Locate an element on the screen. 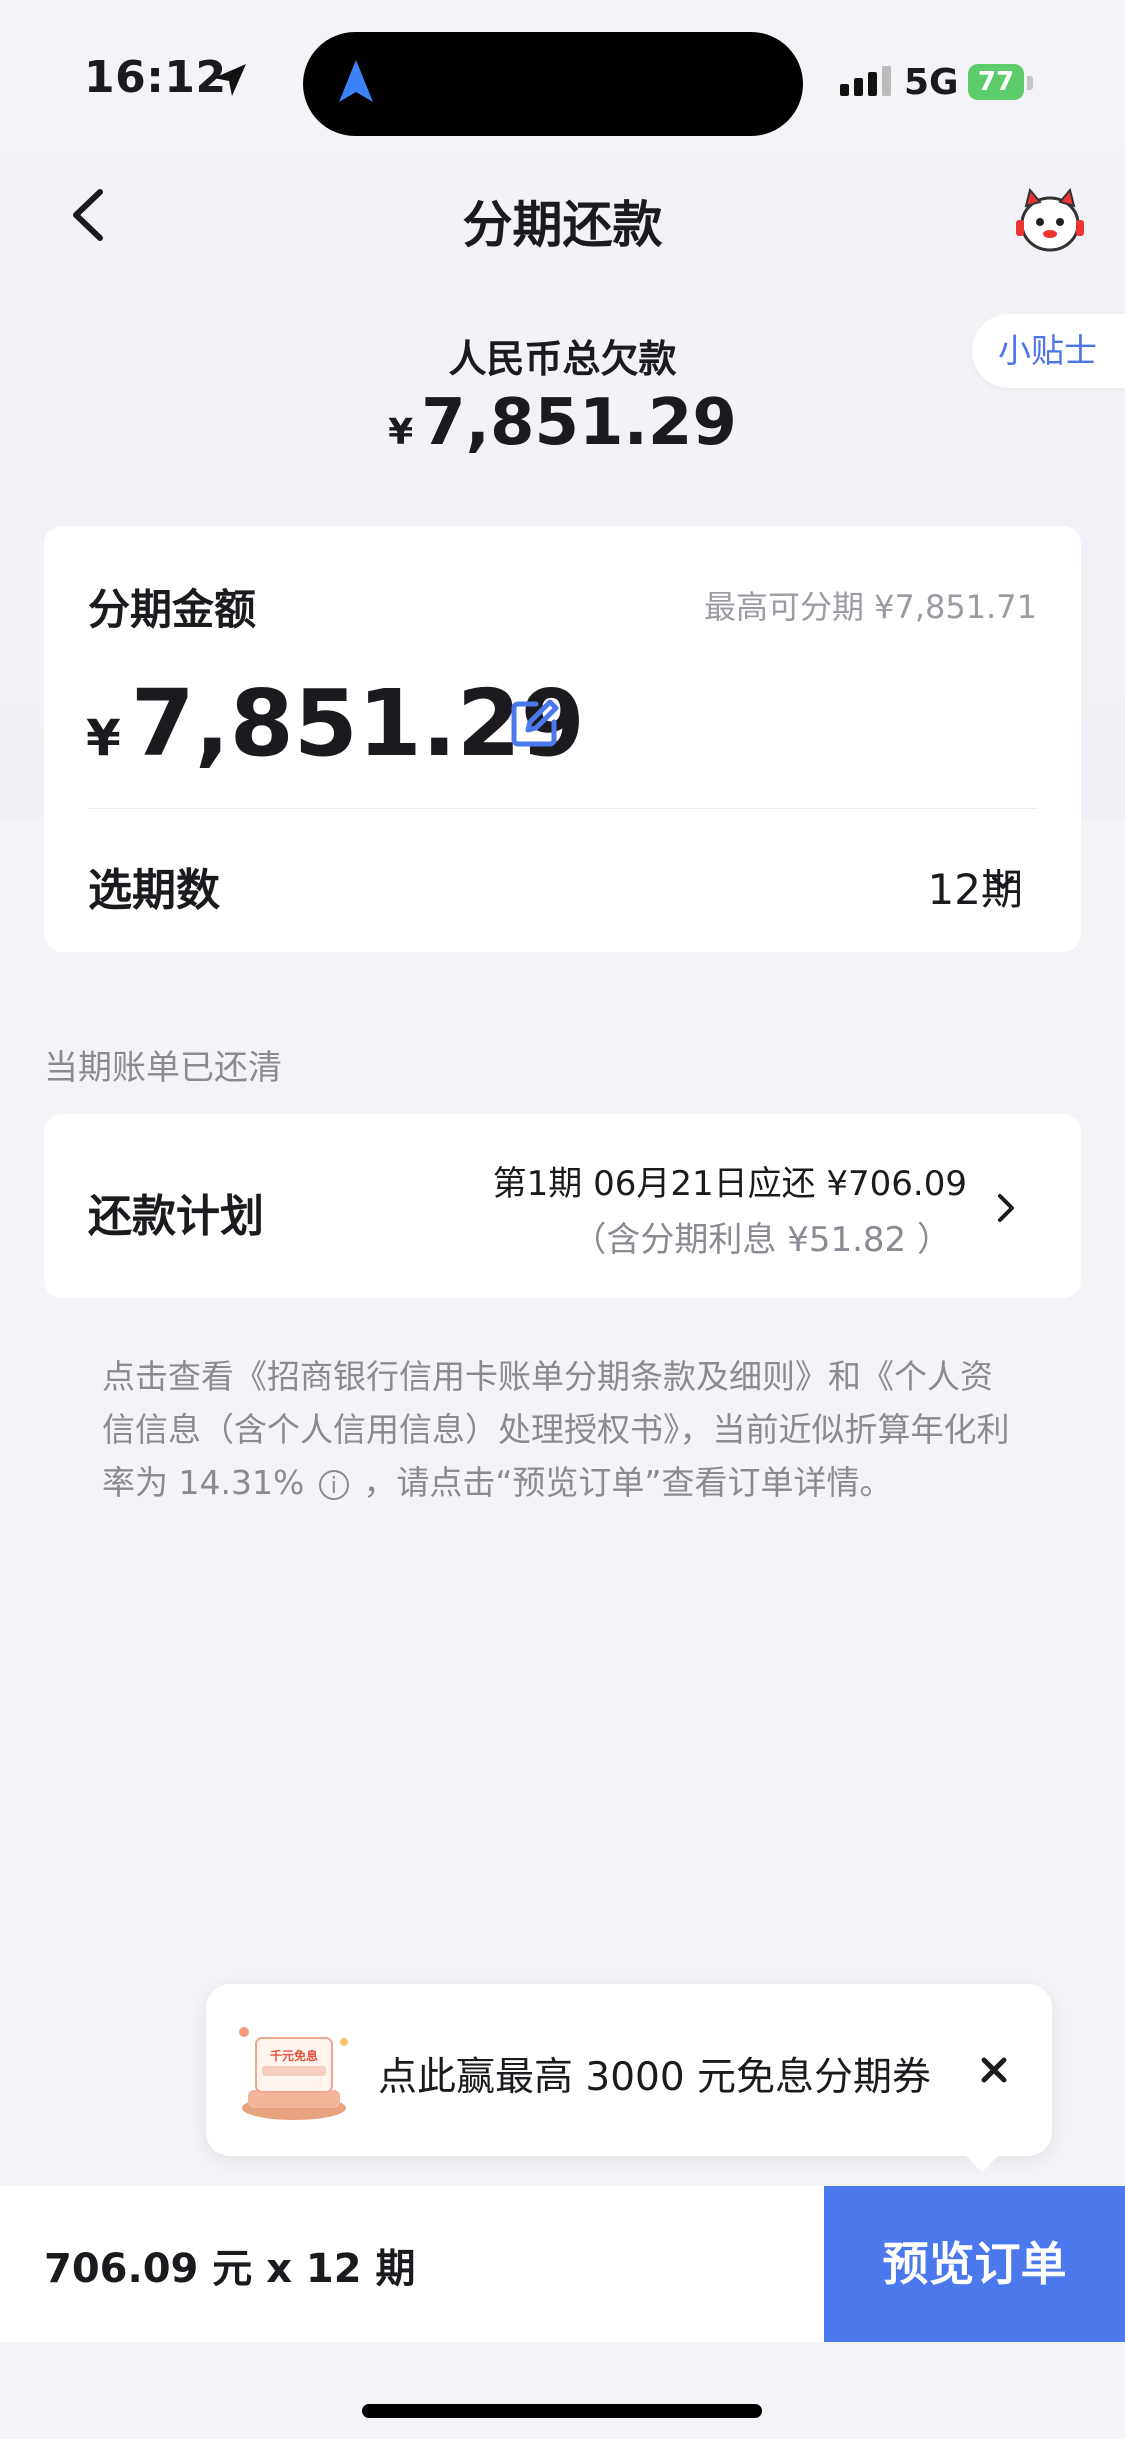 Image resolution: width=1125 pixels, height=2439 pixels. first-payment-text: 第1期 06月21日应还 ¥706.09 is located at coordinates (729, 1184).